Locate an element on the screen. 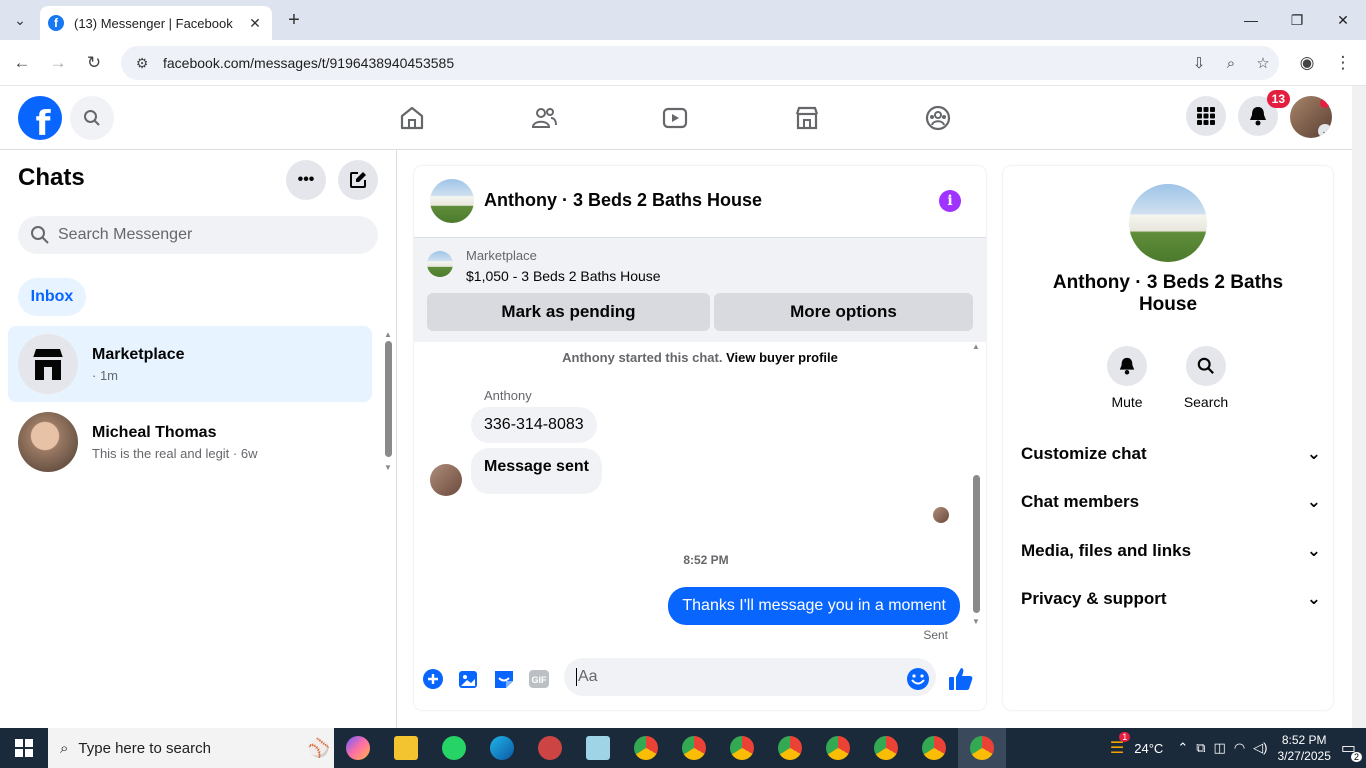 This screenshot has width=1366, height=768. outgoing-message: Thanks I'll message you in a moment is located at coordinates (814, 606).